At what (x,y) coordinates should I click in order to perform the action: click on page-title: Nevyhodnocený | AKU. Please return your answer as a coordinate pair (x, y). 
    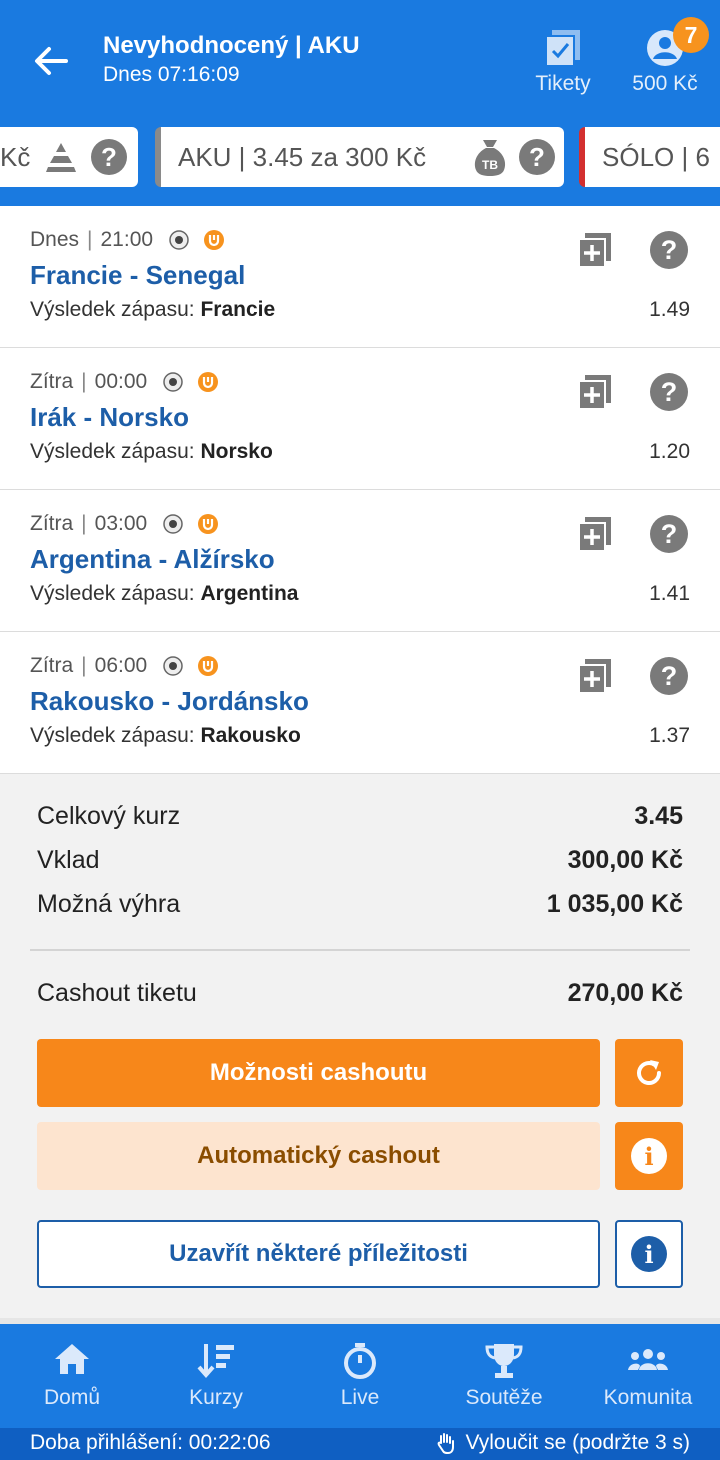
    Looking at the image, I should click on (231, 45).